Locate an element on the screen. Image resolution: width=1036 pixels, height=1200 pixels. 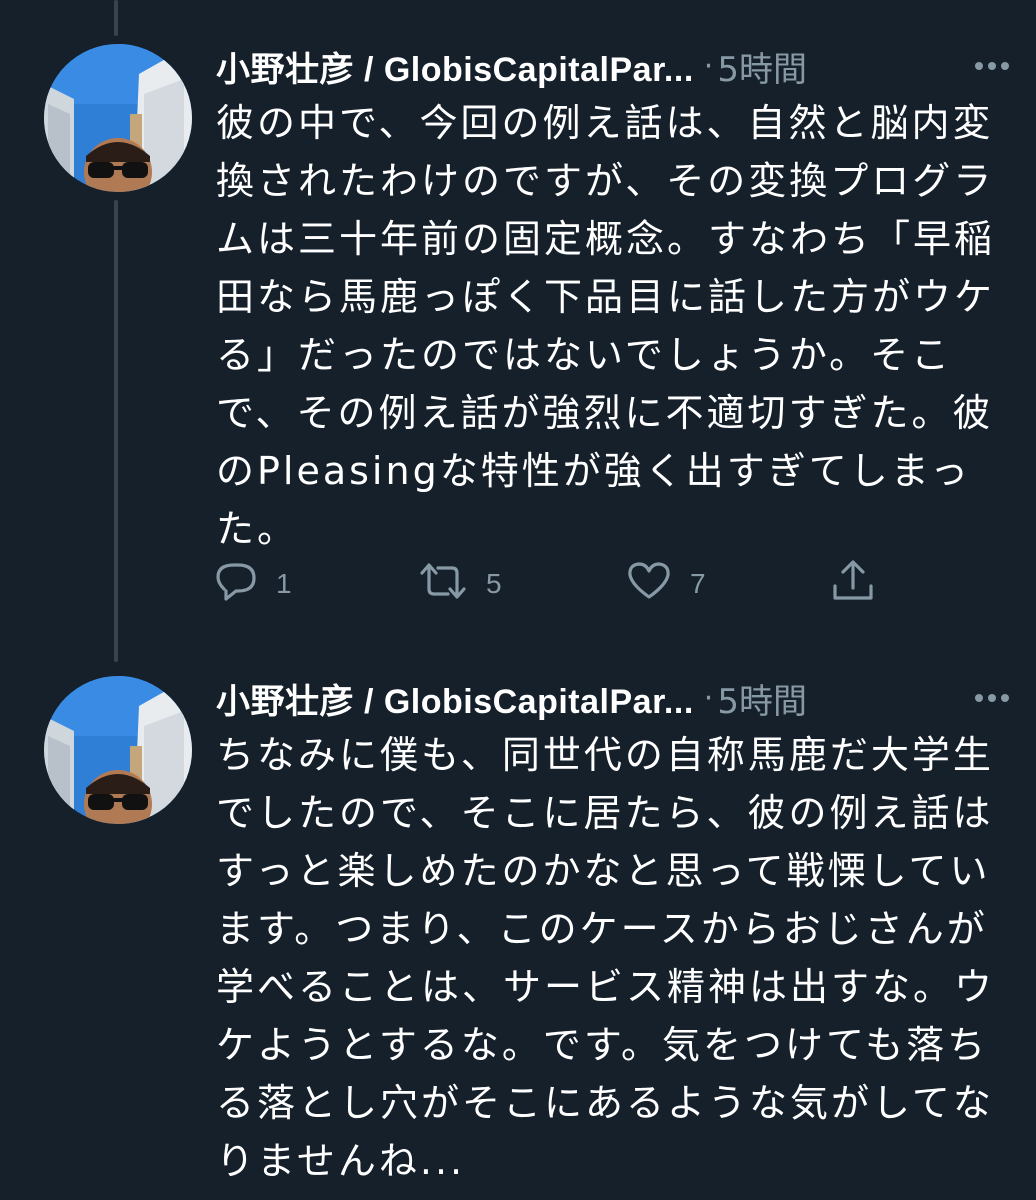
share-button is located at coordinates (853, 584).